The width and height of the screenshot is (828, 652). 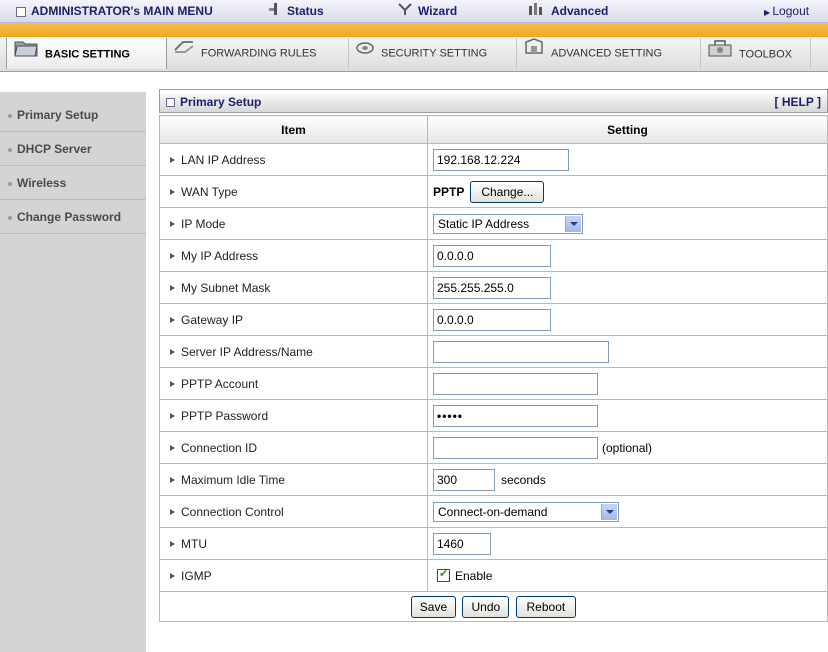 I want to click on tab-basic-setting: BASIC SETTING, so click(x=86, y=53).